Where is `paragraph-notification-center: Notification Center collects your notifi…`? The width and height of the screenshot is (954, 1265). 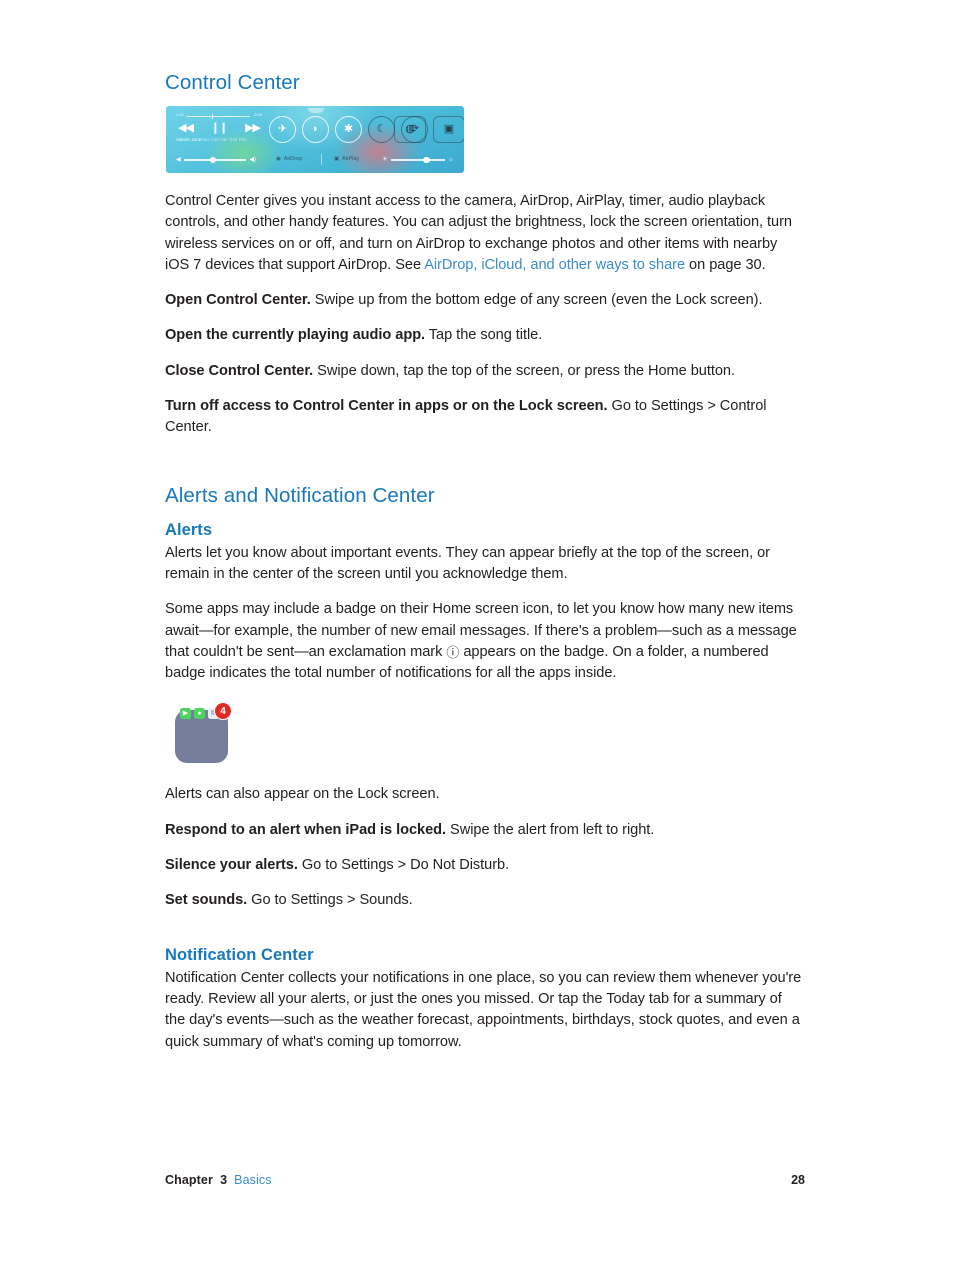 paragraph-notification-center: Notification Center collects your notifi… is located at coordinates (483, 1009).